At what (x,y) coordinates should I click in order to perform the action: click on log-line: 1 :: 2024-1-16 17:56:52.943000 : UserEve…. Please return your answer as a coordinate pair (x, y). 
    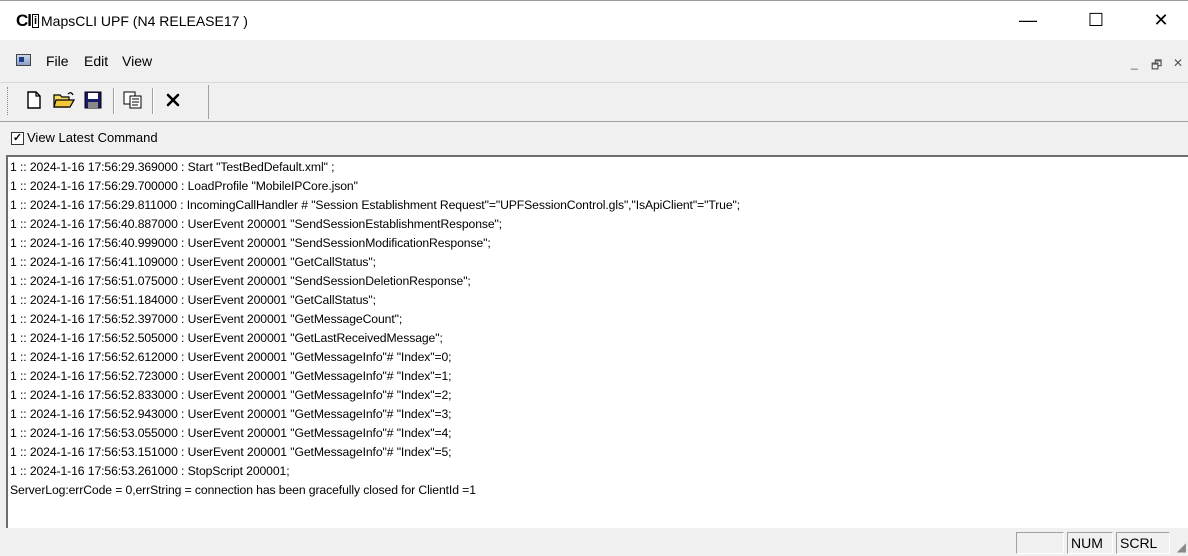
    Looking at the image, I should click on (231, 414).